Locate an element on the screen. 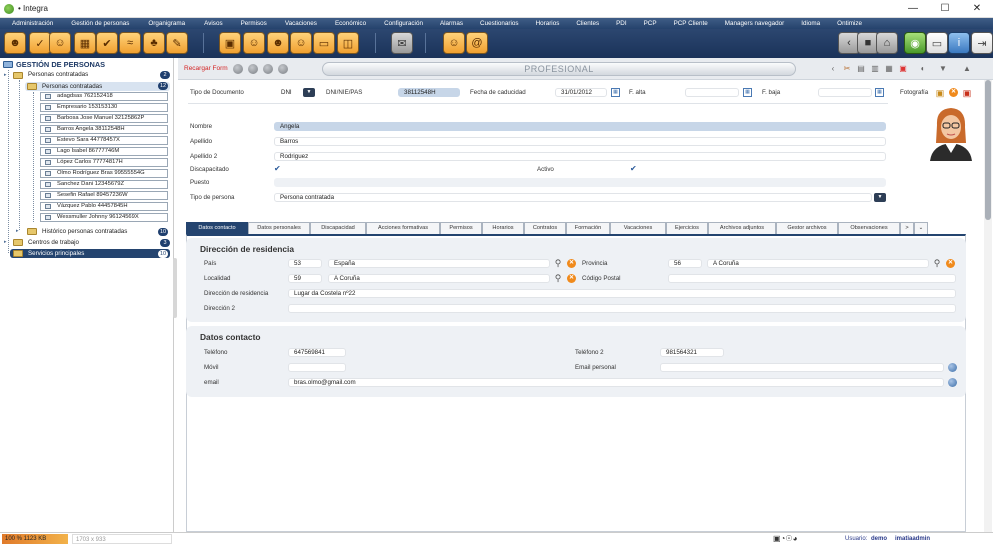  position-field is located at coordinates (580, 182).